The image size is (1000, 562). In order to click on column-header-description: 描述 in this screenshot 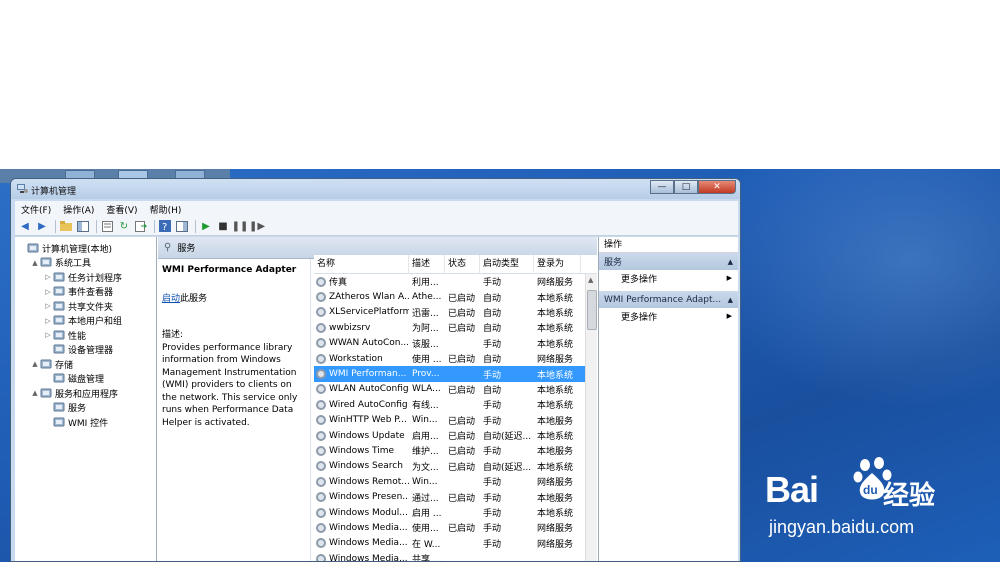, I will do `click(427, 264)`.